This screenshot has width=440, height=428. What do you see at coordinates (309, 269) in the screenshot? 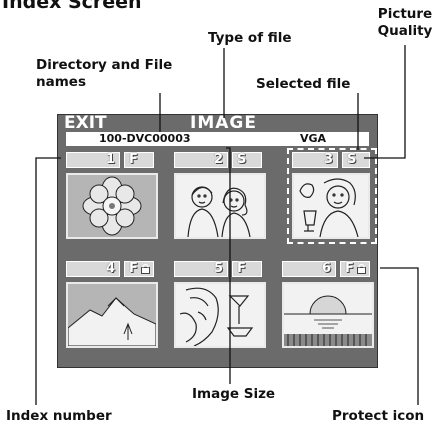
I see `index-number: 6` at bounding box center [309, 269].